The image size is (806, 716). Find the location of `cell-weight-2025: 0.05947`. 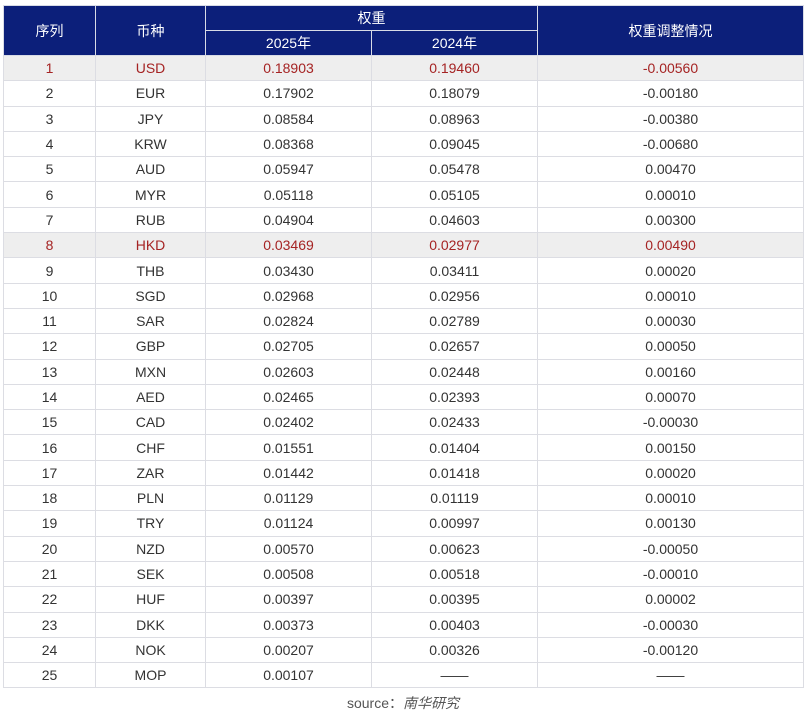

cell-weight-2025: 0.05947 is located at coordinates (288, 169).